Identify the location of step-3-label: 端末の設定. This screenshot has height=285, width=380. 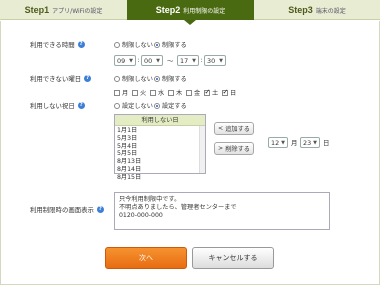
(330, 11).